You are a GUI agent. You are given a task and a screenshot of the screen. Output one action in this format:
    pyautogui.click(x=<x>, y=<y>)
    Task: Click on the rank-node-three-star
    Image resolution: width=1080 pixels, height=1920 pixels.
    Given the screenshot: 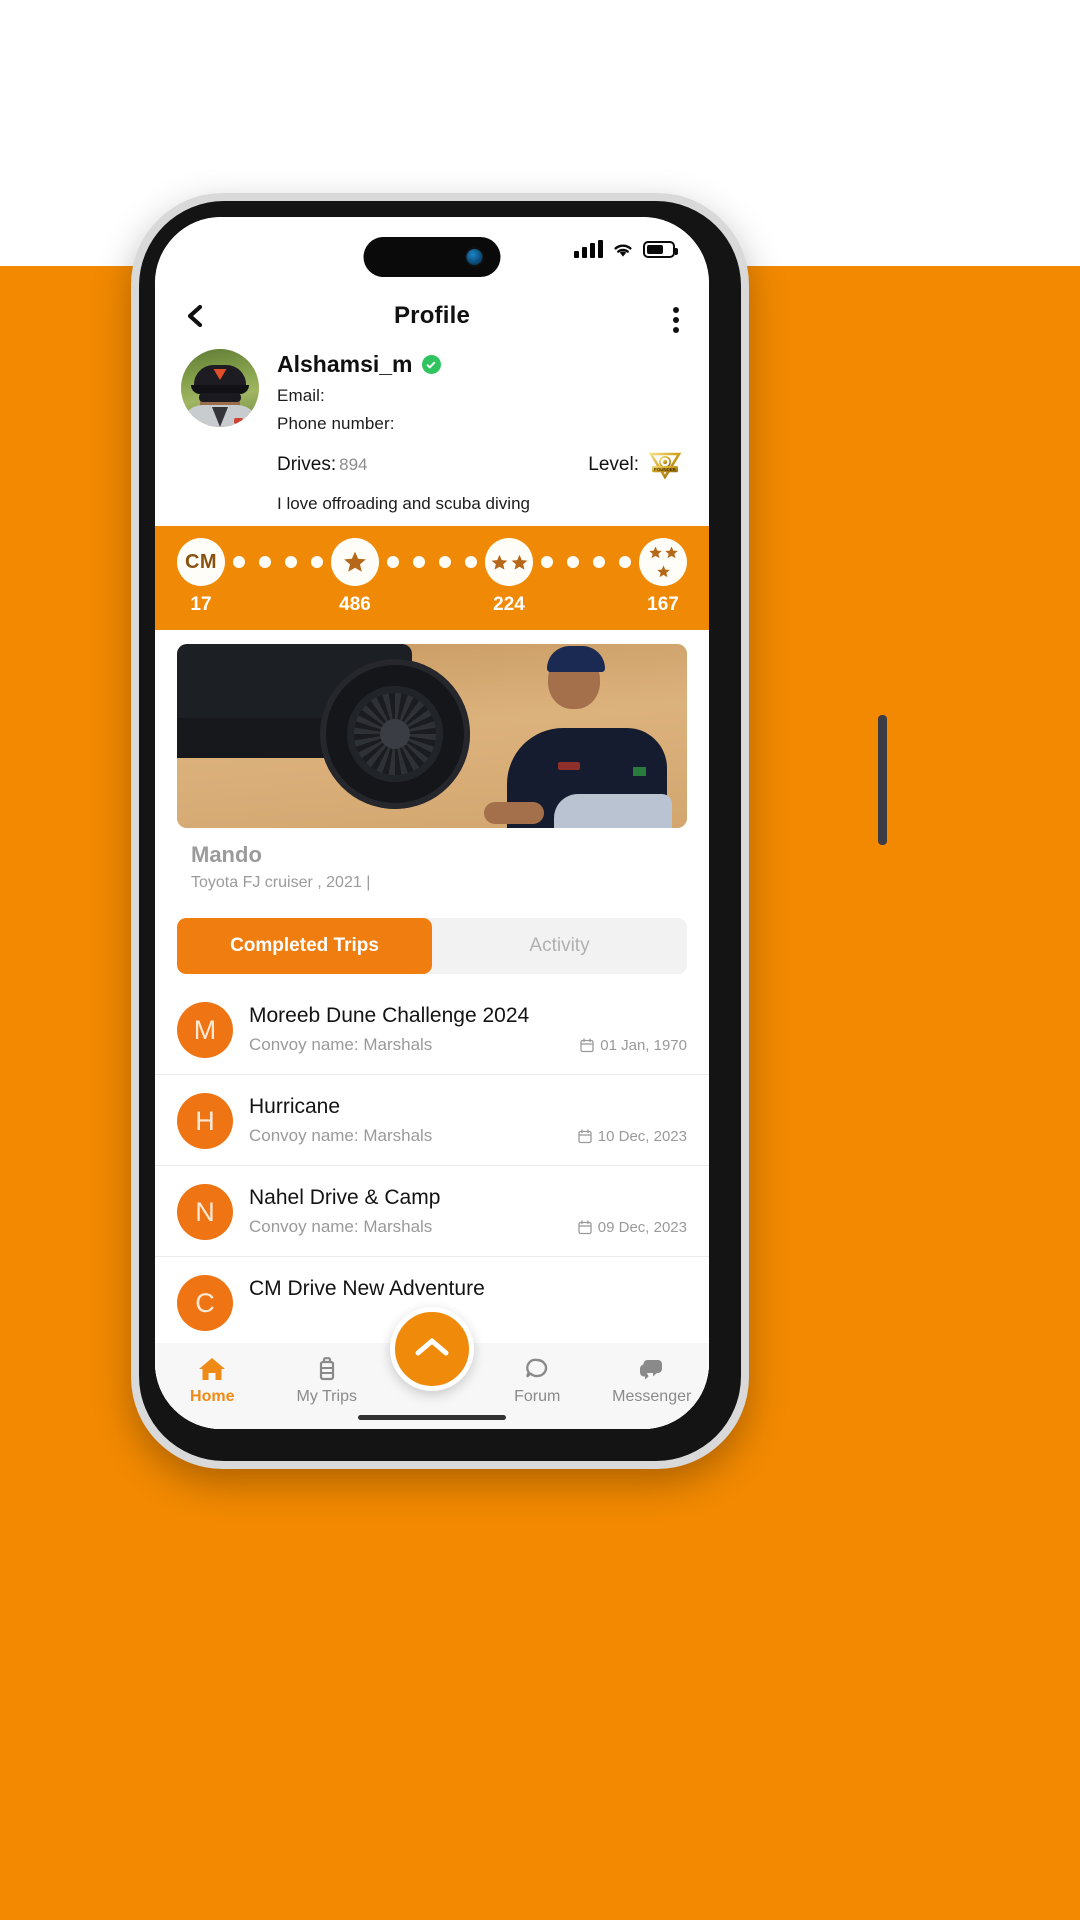 What is the action you would take?
    pyautogui.click(x=663, y=562)
    